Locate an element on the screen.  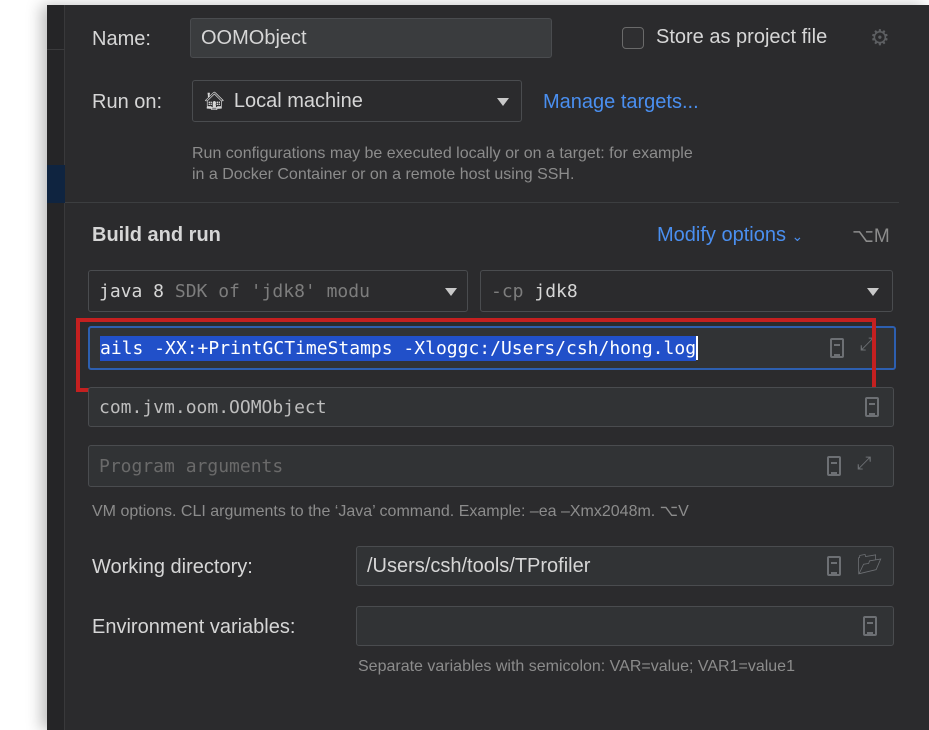
highlight-box is located at coordinates (476, 355).